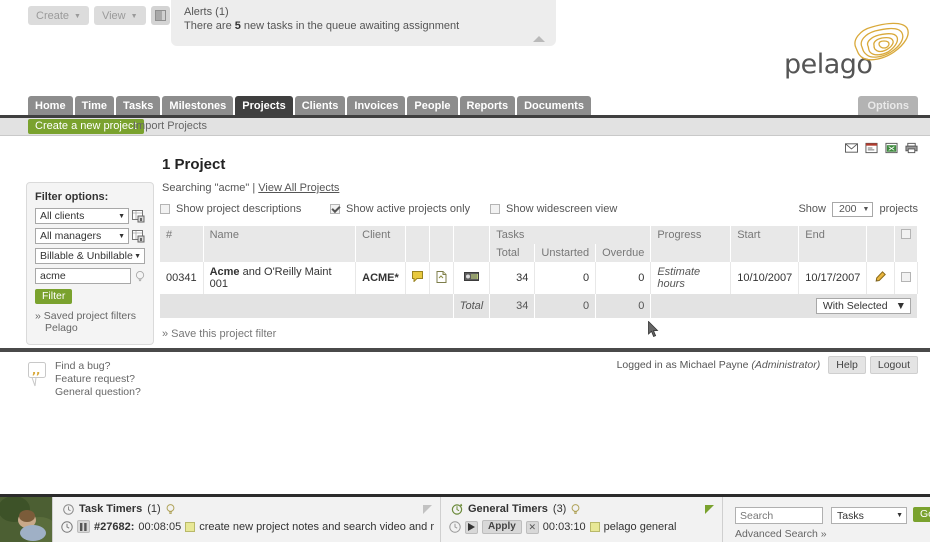  I want to click on advanced-search-link: Advanced Search », so click(781, 534).